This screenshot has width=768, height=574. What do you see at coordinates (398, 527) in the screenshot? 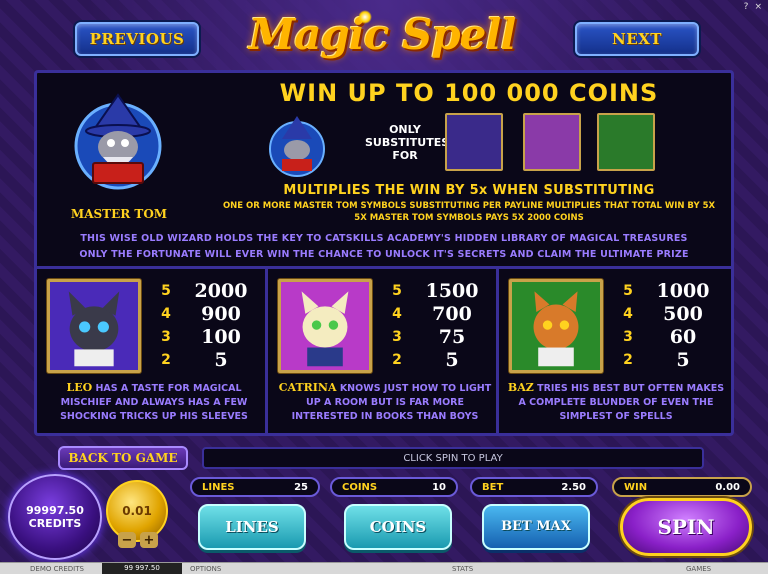
I see `coins-button: COINS` at bounding box center [398, 527].